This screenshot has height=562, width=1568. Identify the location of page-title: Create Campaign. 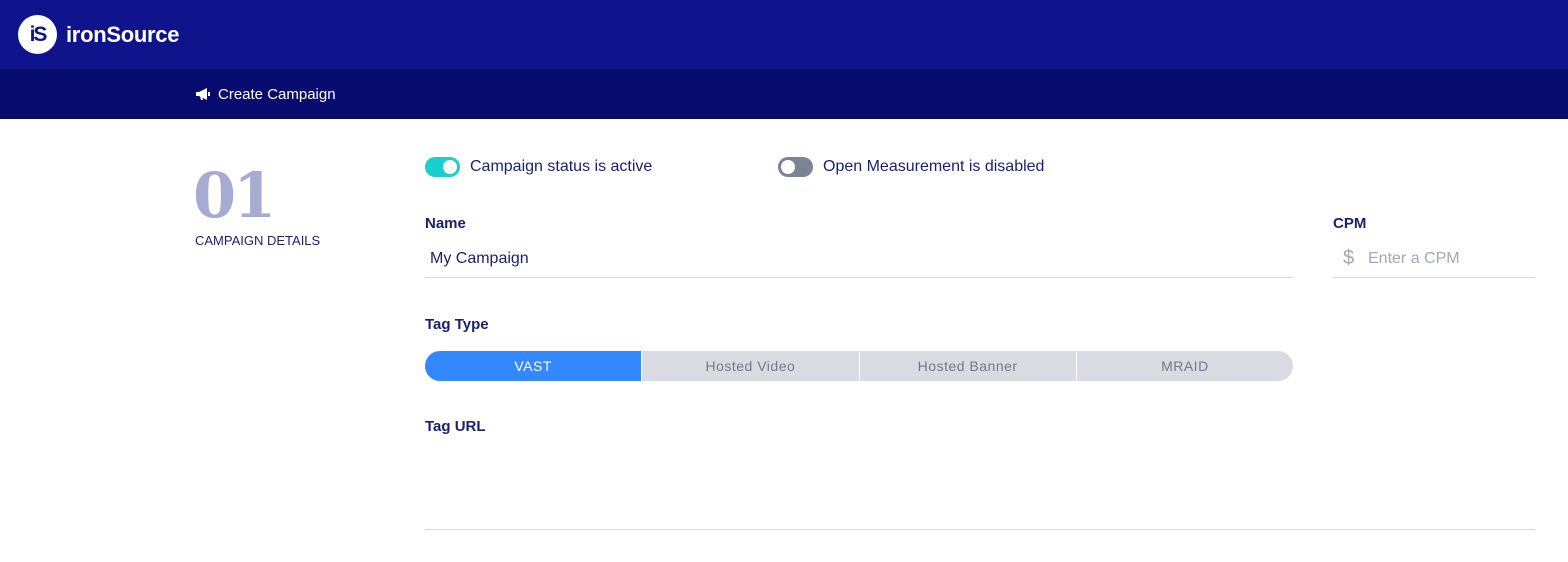
(277, 94).